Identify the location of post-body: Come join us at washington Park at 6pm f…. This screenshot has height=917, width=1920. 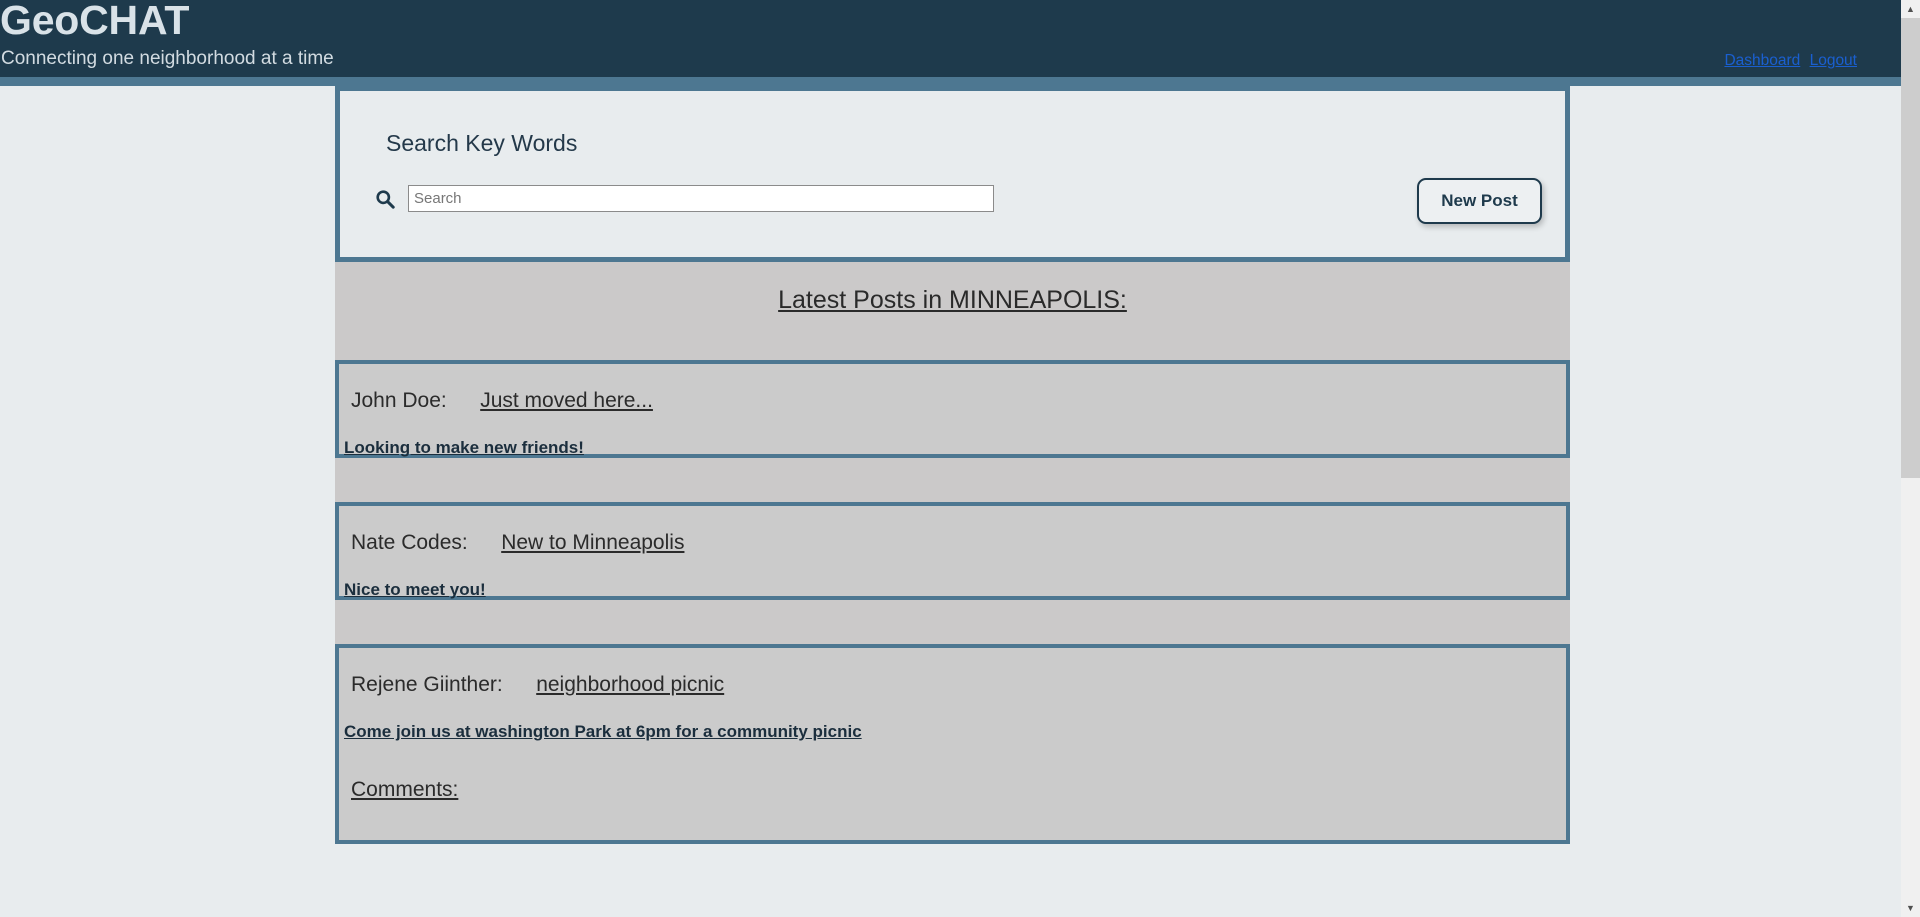
(603, 731).